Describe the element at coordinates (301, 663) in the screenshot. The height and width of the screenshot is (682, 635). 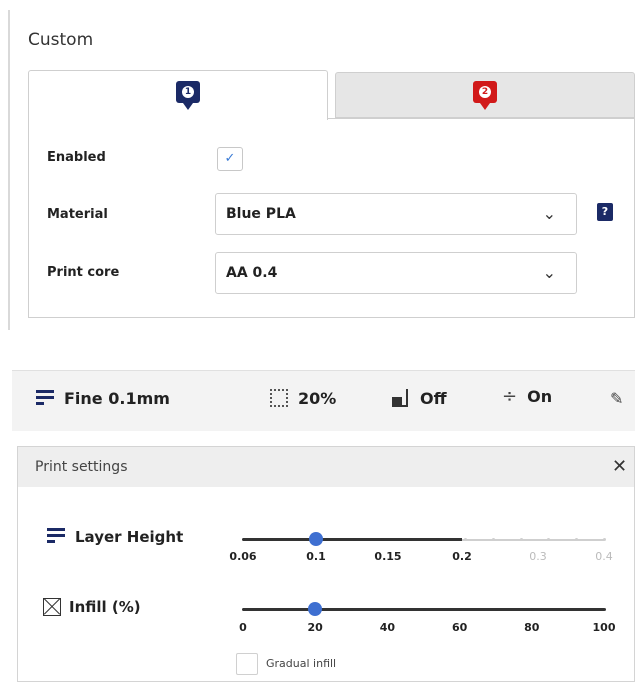
I see `gradual-infill-label: Gradual infill` at that location.